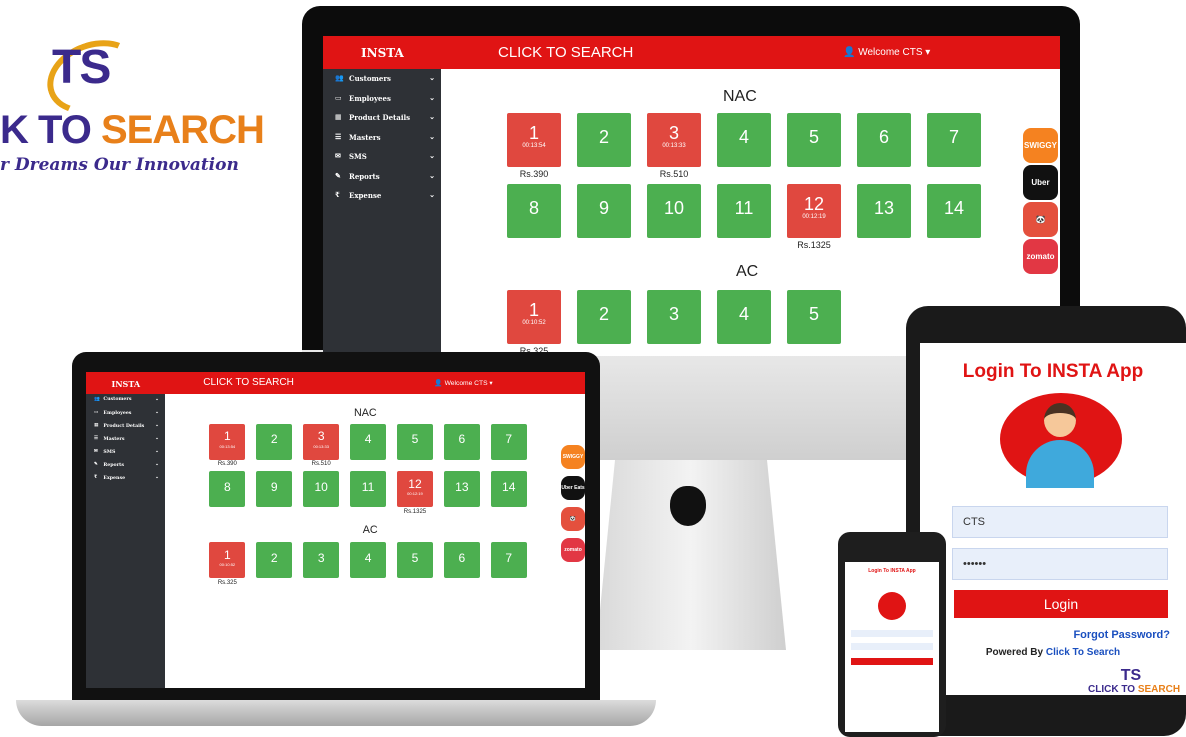 This screenshot has width=1186, height=737. What do you see at coordinates (365, 195) in the screenshot?
I see `sidebar-item-label: Expense` at bounding box center [365, 195].